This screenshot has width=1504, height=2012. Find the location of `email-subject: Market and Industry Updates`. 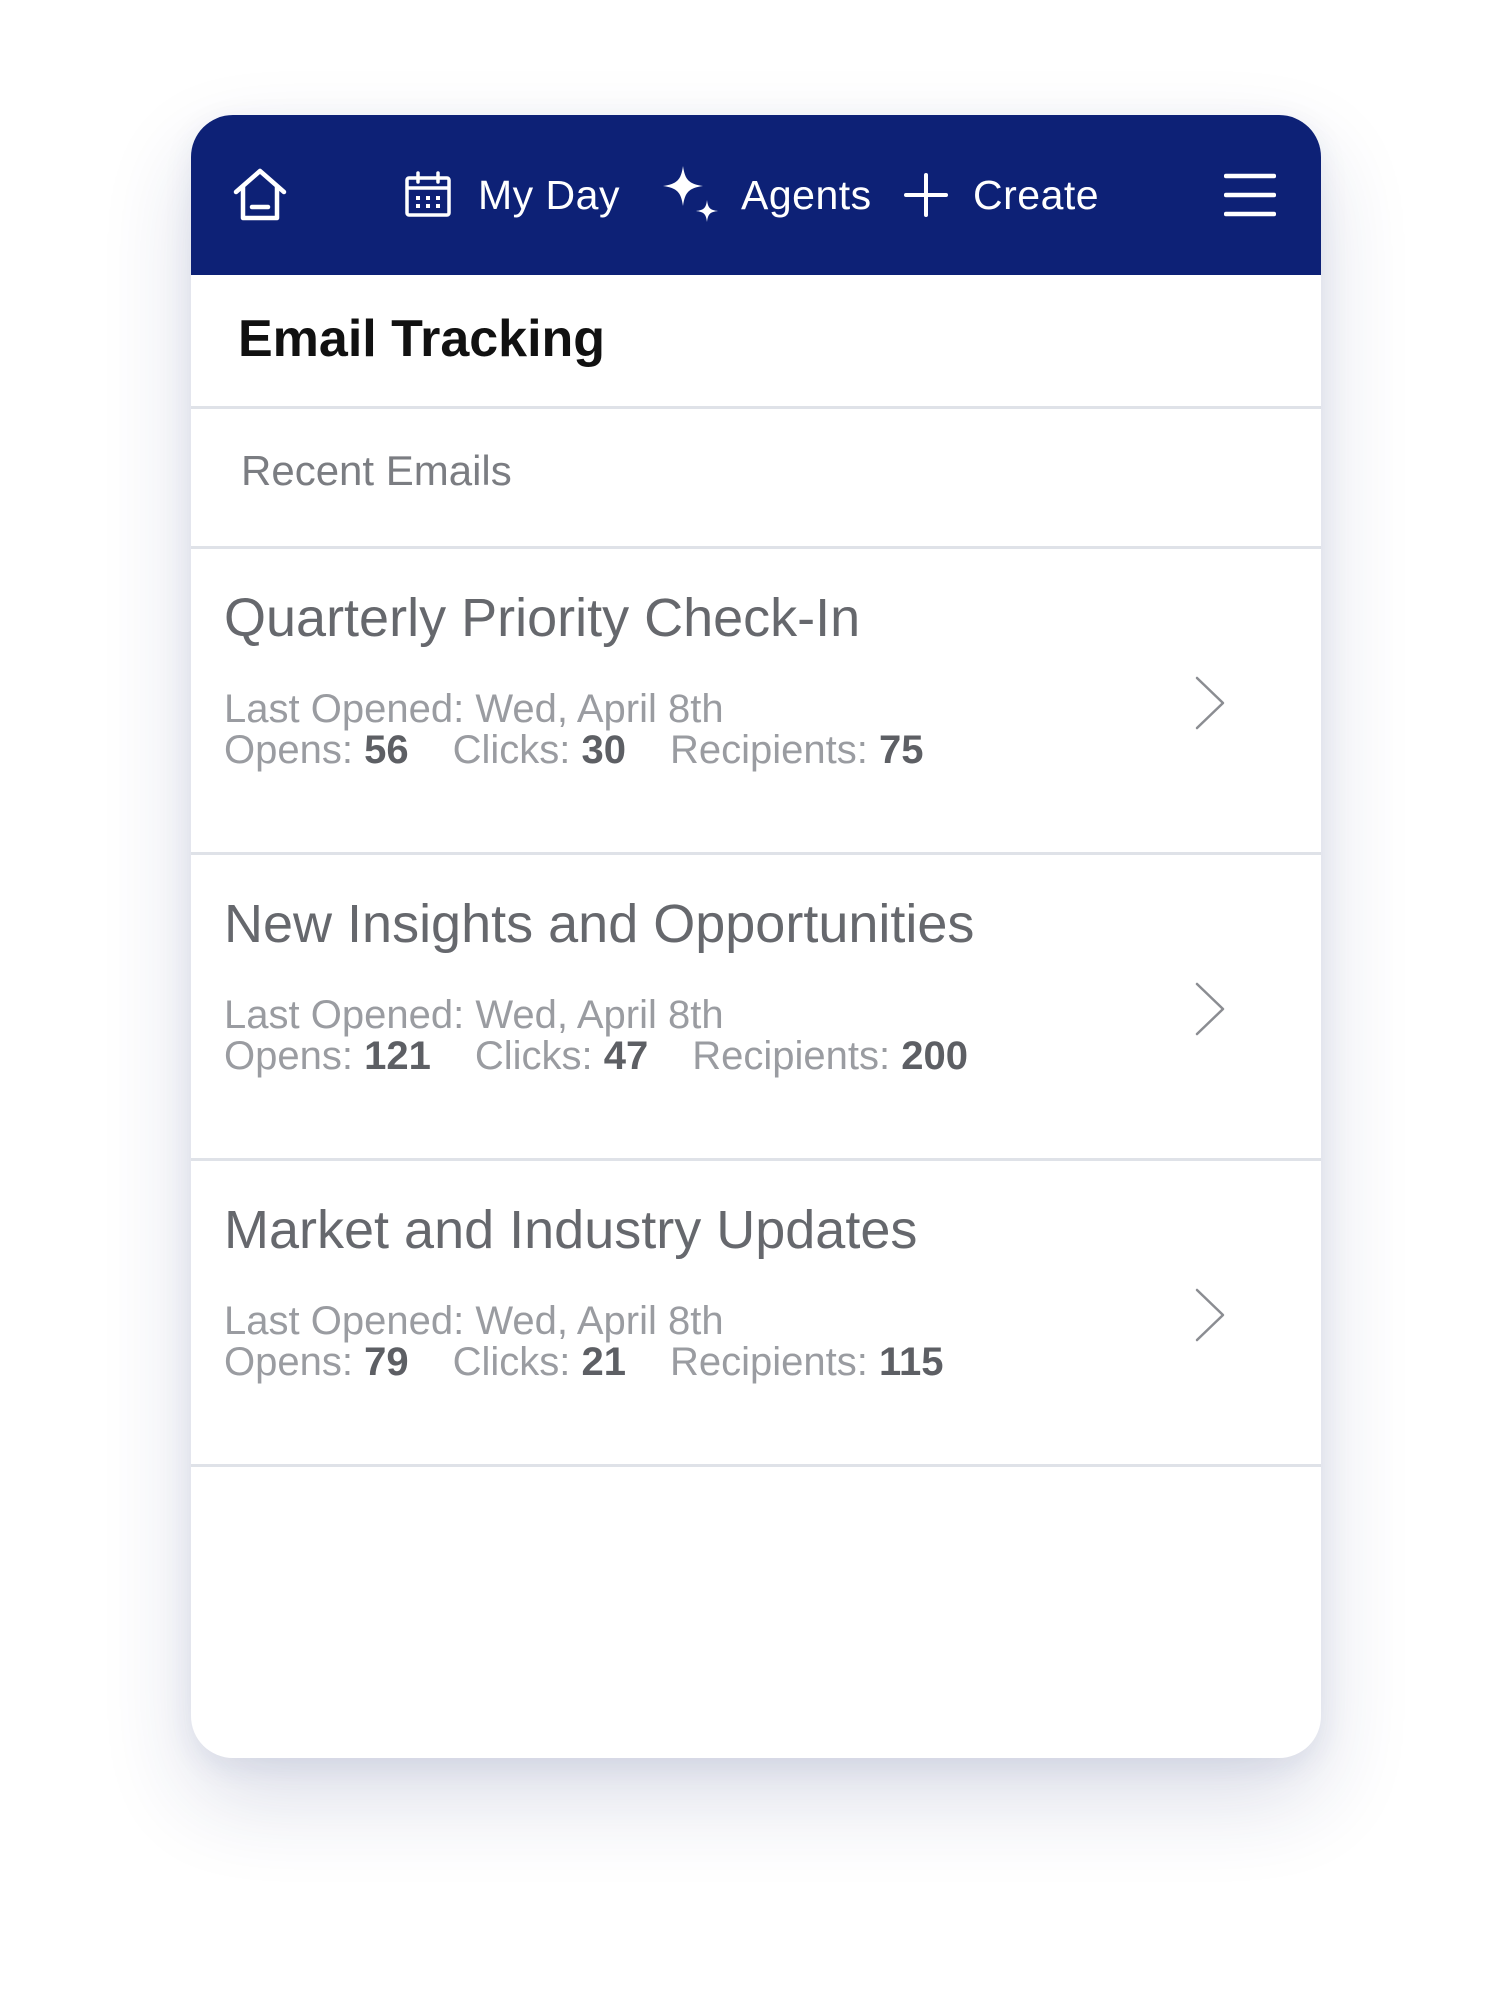

email-subject: Market and Industry Updates is located at coordinates (571, 1230).